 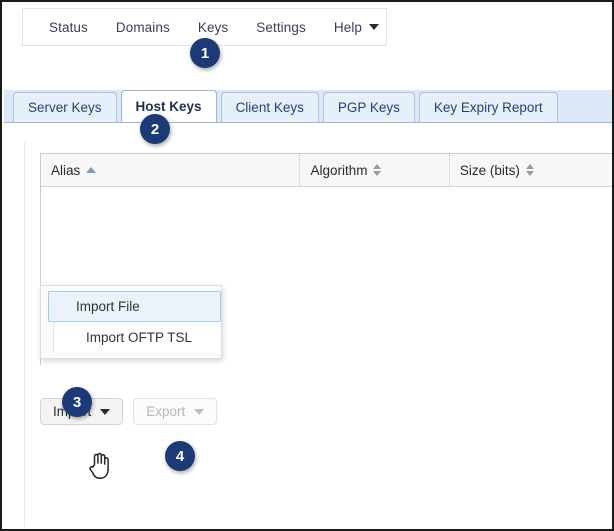 What do you see at coordinates (68, 27) in the screenshot?
I see `menu-item-status: Status` at bounding box center [68, 27].